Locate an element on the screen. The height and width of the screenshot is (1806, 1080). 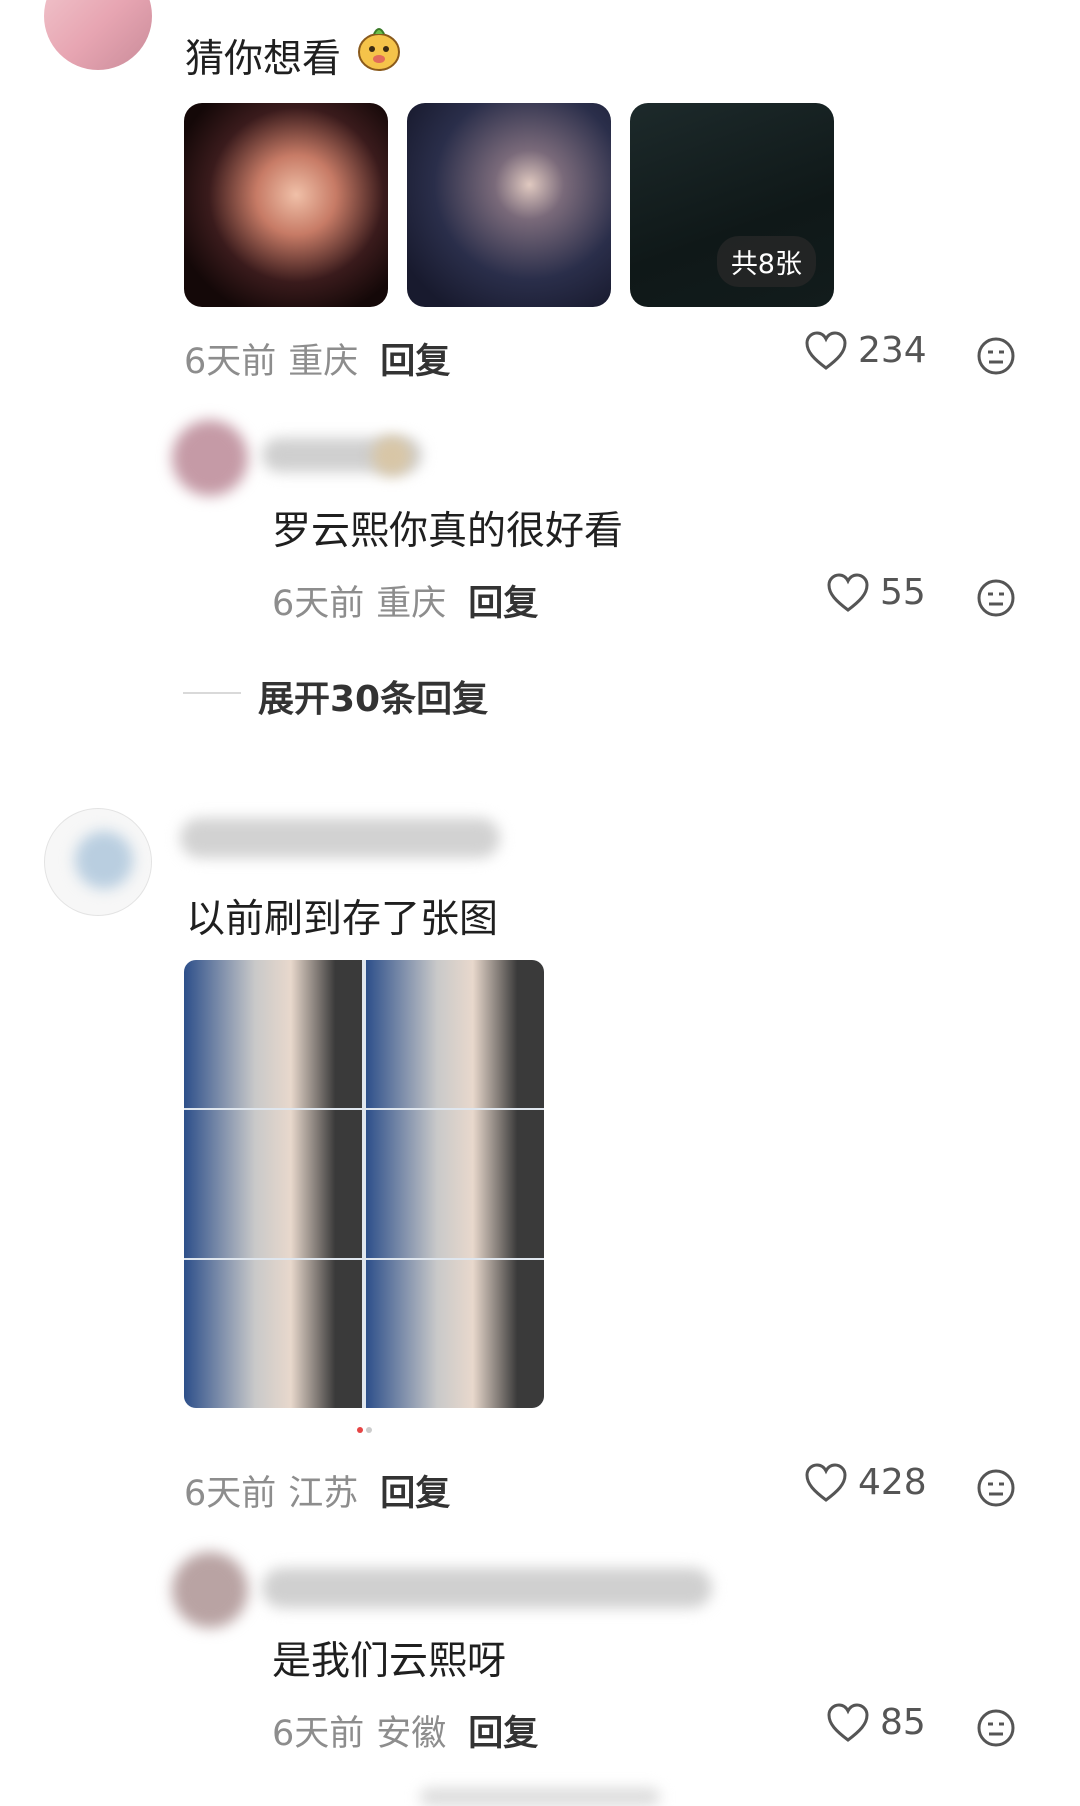
comment-meta: 6天前 安徽 回复 is located at coordinates (405, 1734).